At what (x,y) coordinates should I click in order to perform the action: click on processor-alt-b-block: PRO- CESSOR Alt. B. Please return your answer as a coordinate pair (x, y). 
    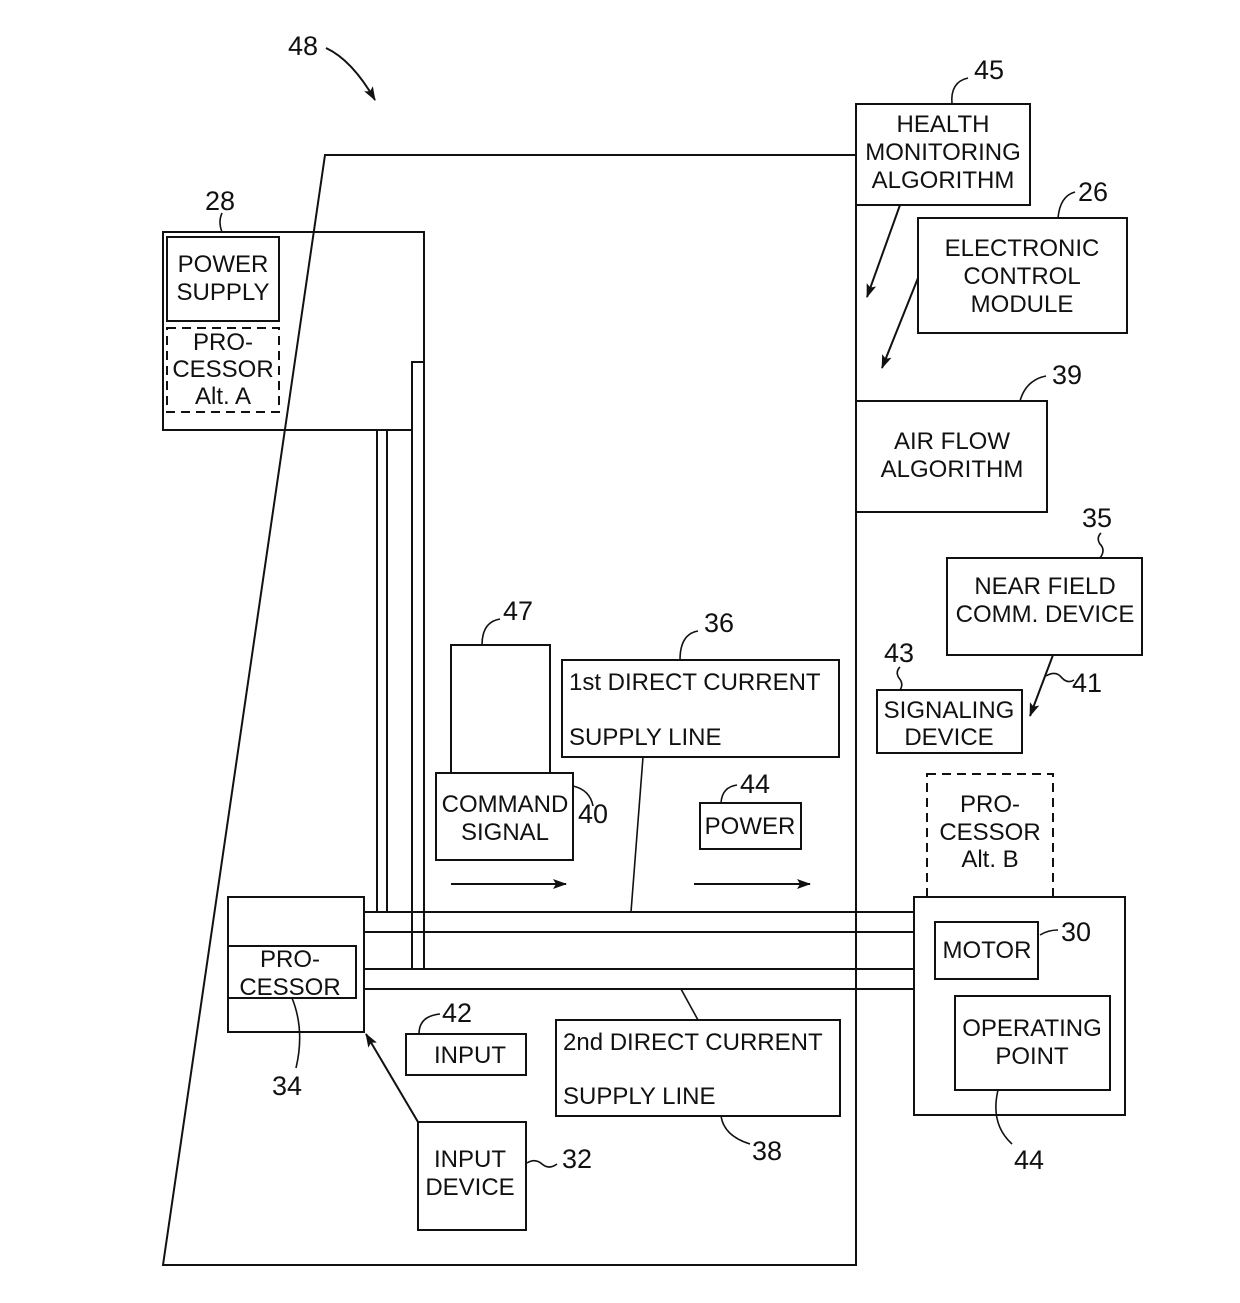
    Looking at the image, I should click on (990, 835).